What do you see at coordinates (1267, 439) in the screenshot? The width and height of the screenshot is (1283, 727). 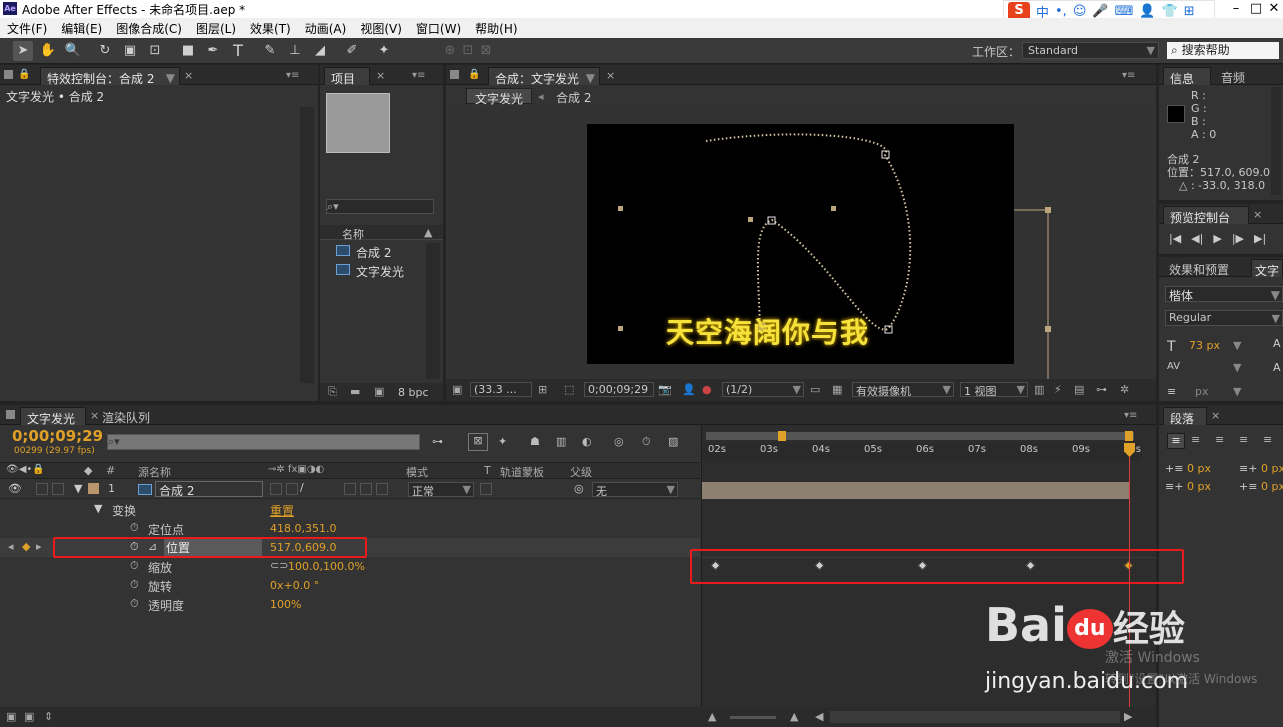 I see `justify-center-icon: ≡` at bounding box center [1267, 439].